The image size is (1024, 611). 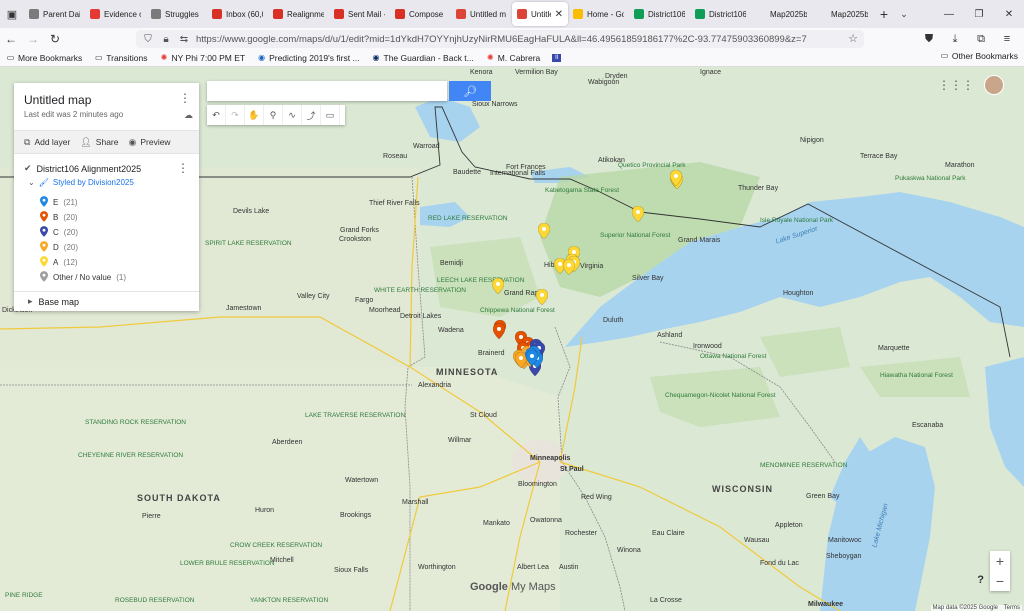 What do you see at coordinates (12, 14) in the screenshot?
I see `tab-list-icon: ▣` at bounding box center [12, 14].